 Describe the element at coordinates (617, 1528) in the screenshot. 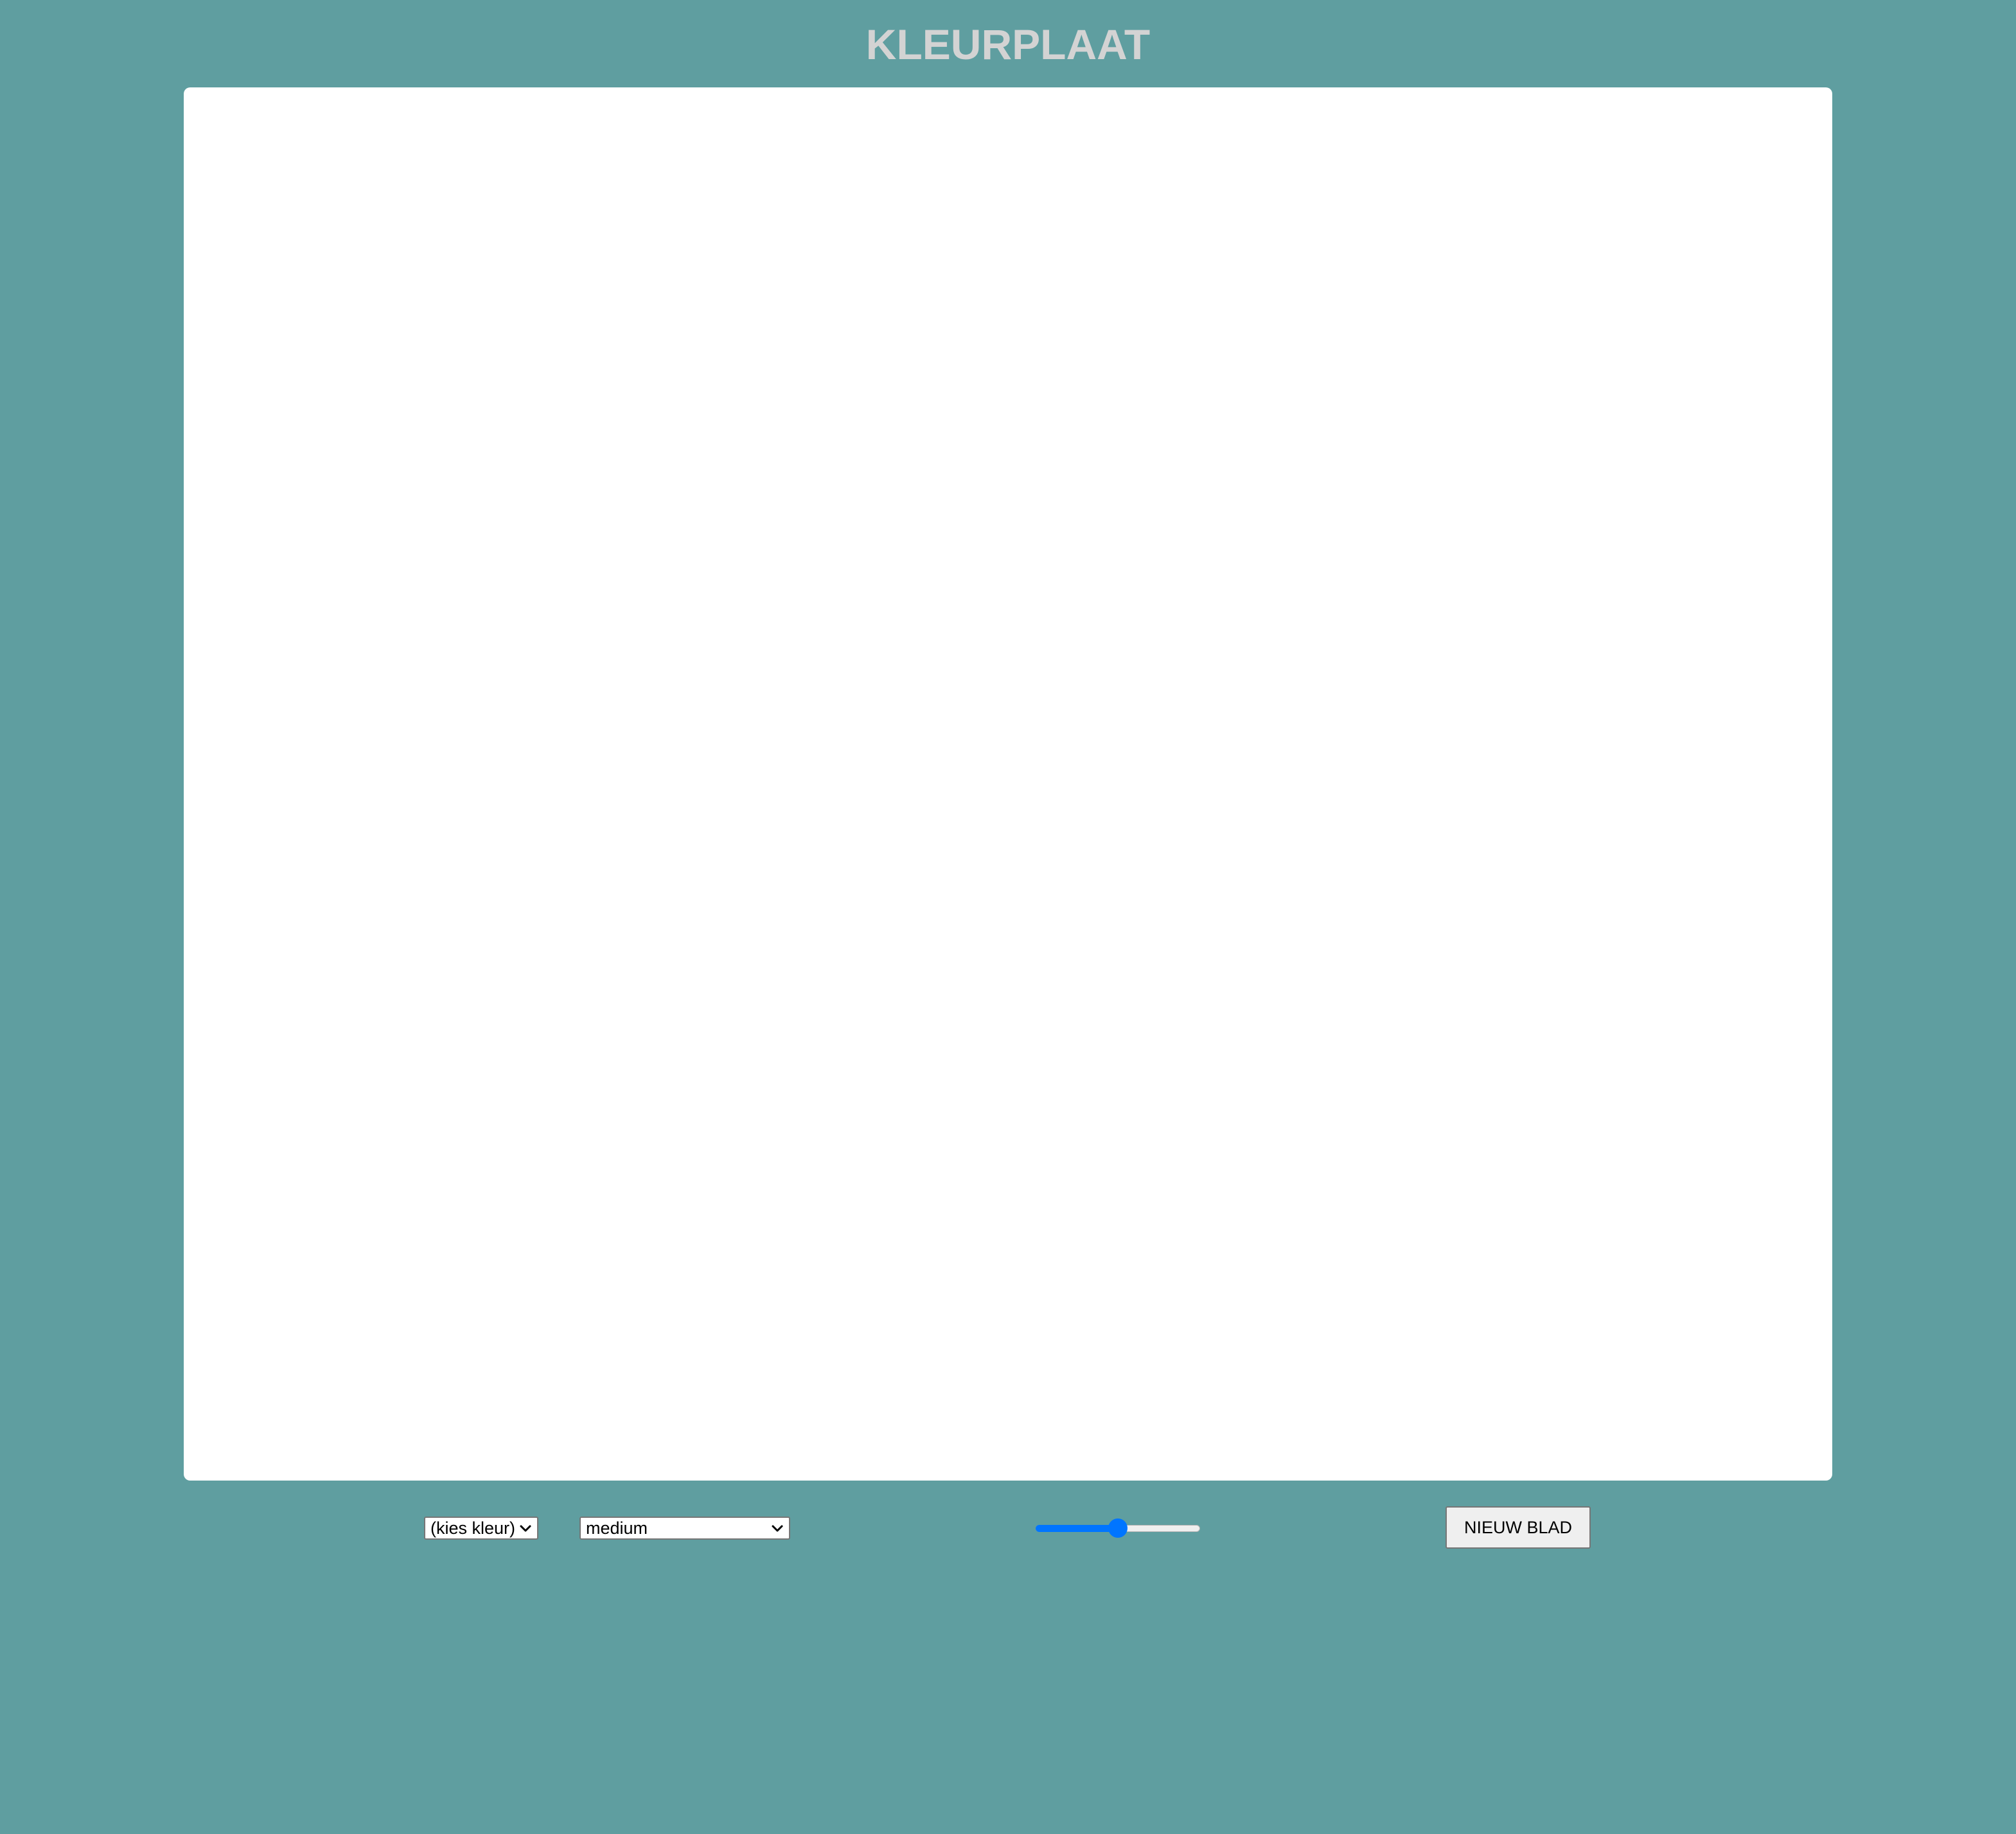

I see `brush-size-select-value: medium` at that location.